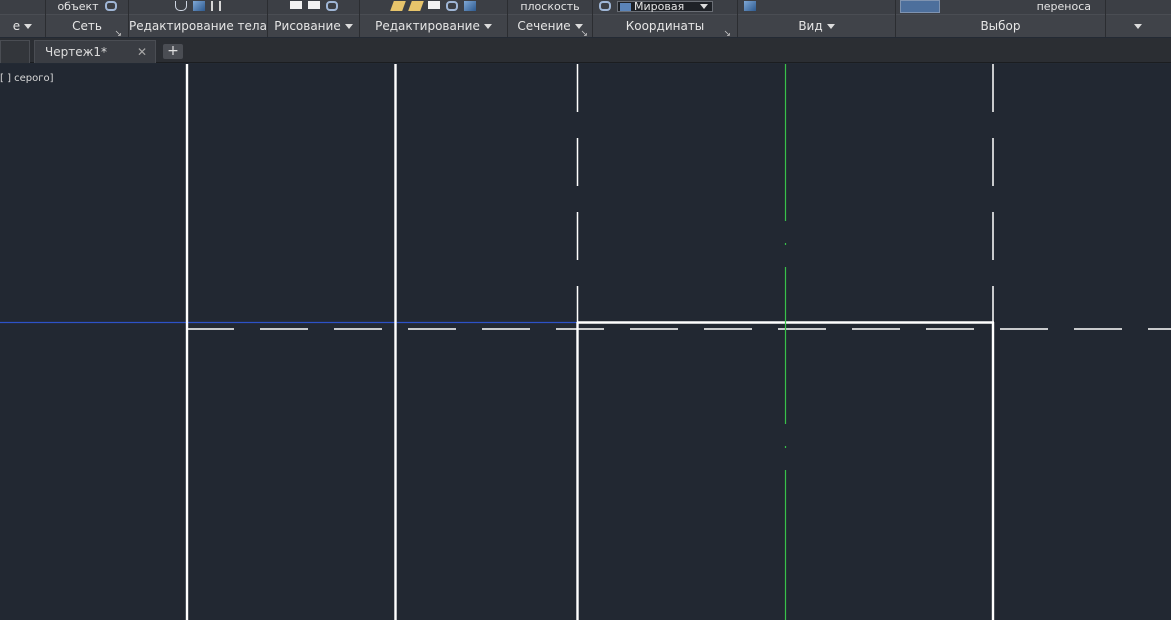 The height and width of the screenshot is (620, 1171). I want to click on ucs-combo: Мировая, so click(665, 6).